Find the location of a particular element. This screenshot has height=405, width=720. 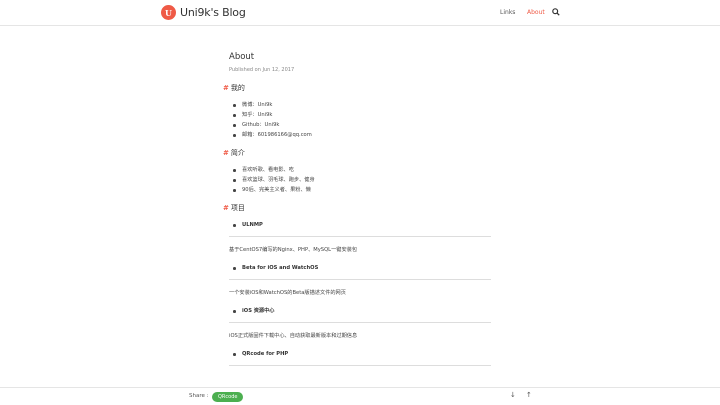

project-link: iOS 资源中心 is located at coordinates (360, 311).